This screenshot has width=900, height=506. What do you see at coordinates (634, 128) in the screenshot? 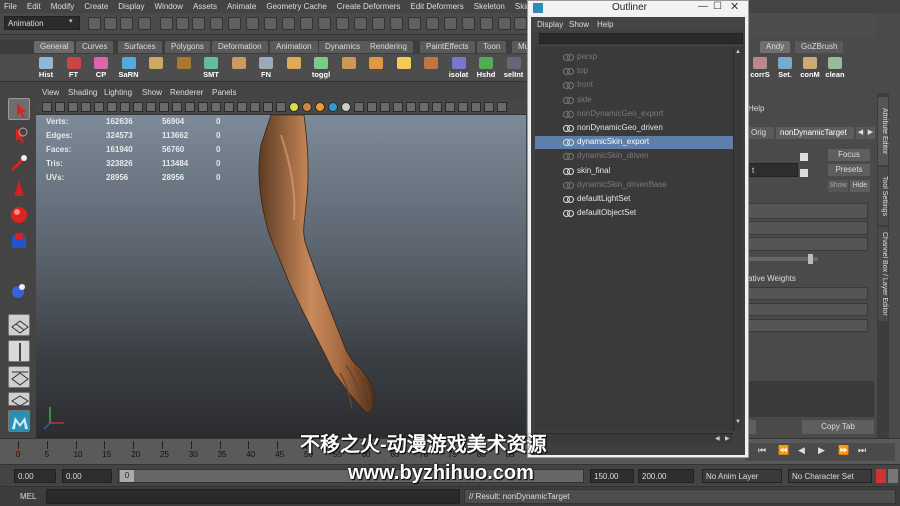
I see `outliner-item: nonDynamicGeo_driven` at bounding box center [634, 128].